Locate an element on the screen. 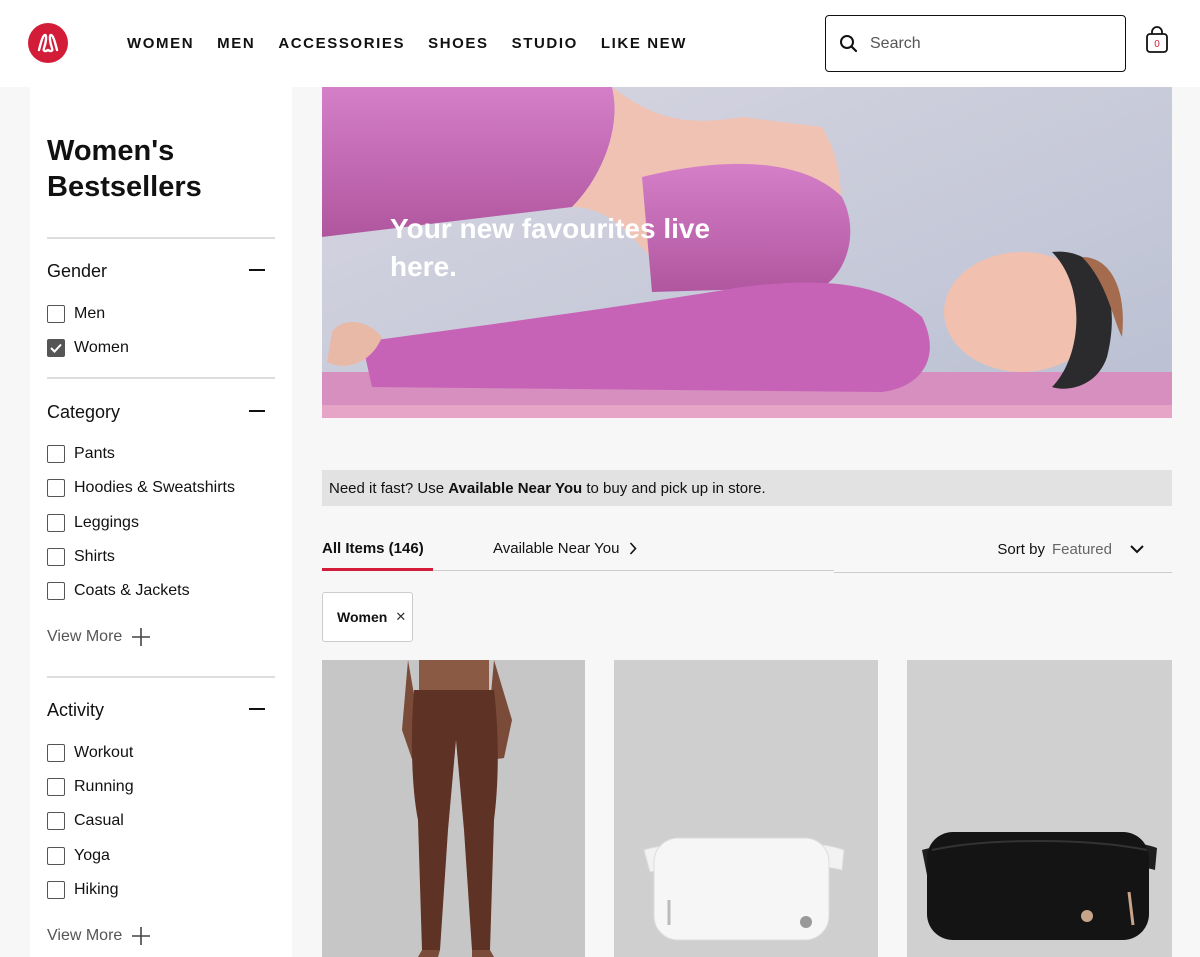  active-filter-chip: Women ✕ is located at coordinates (367, 617).